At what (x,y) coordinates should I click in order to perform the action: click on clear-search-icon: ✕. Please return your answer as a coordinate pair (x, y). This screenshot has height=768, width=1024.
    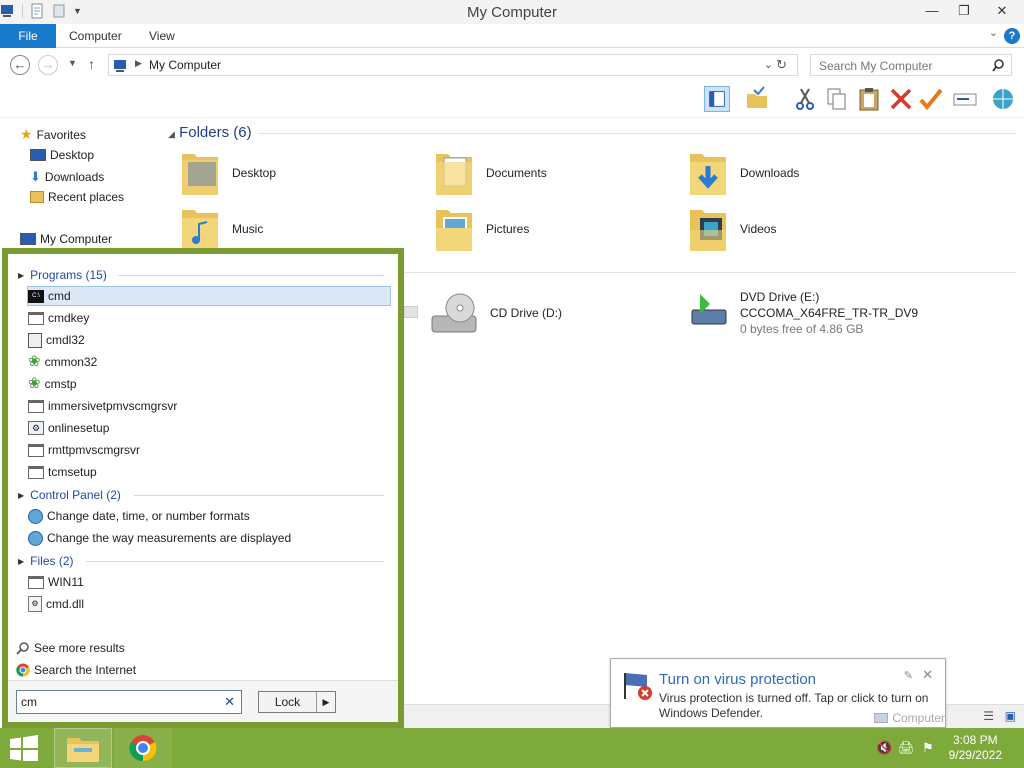
    Looking at the image, I should click on (229, 702).